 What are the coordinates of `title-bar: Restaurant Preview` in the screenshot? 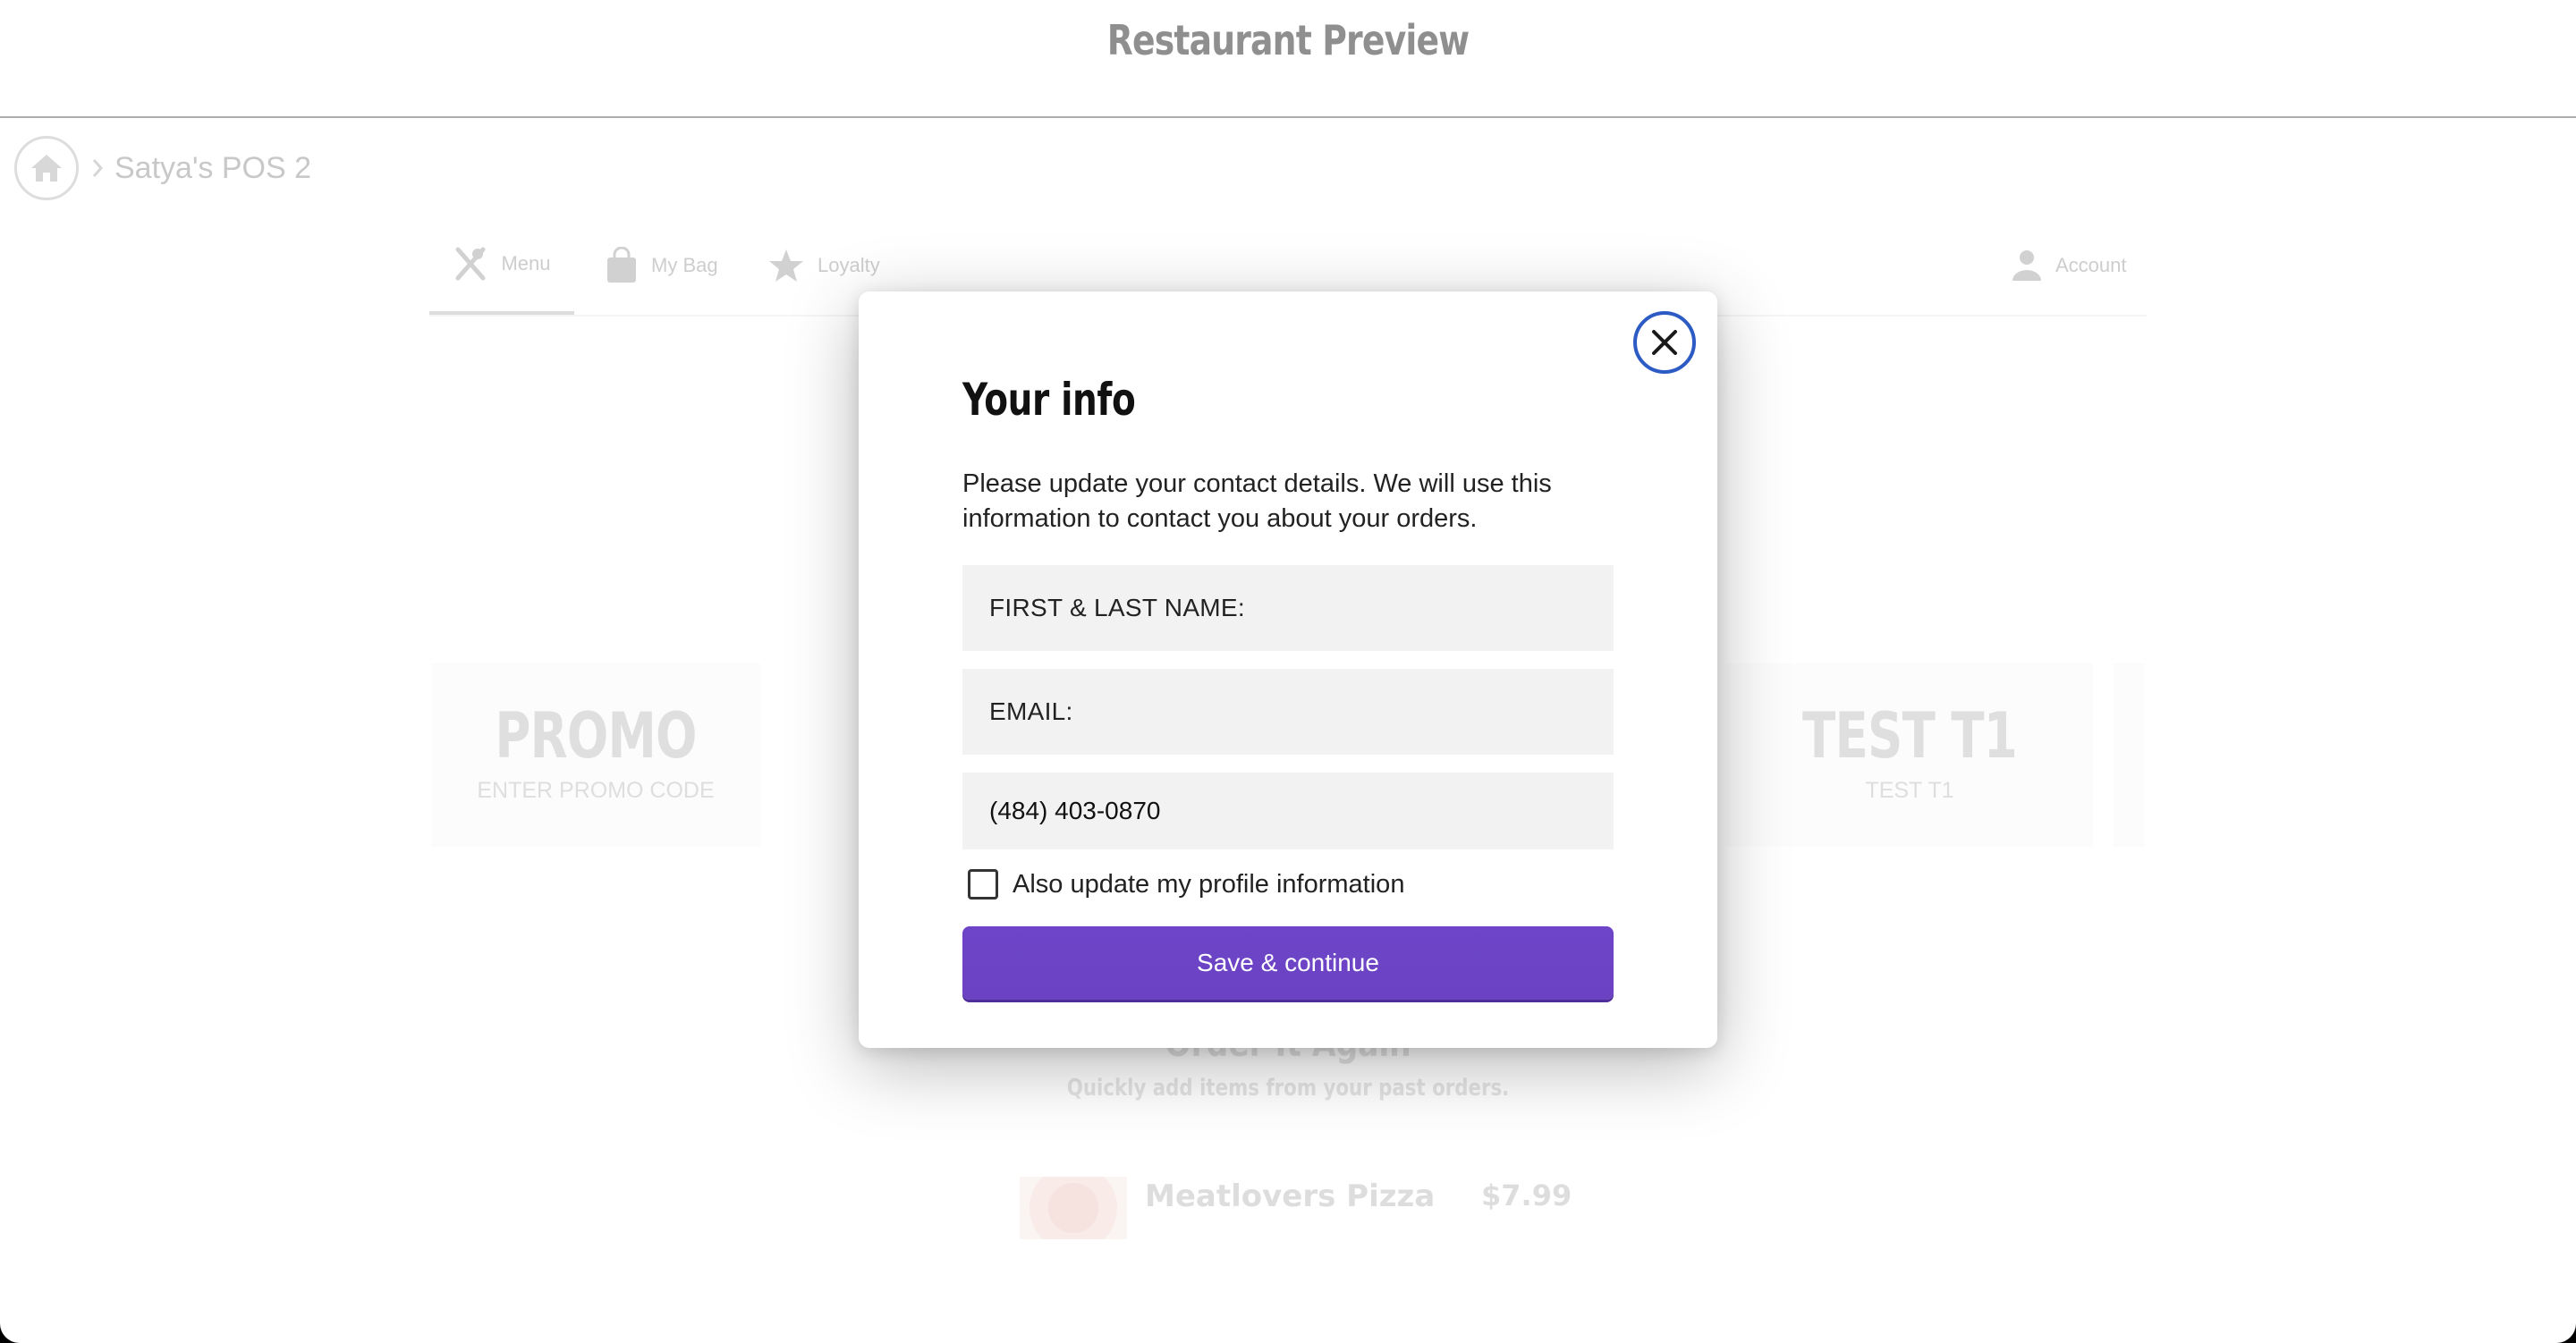 It's located at (1288, 59).